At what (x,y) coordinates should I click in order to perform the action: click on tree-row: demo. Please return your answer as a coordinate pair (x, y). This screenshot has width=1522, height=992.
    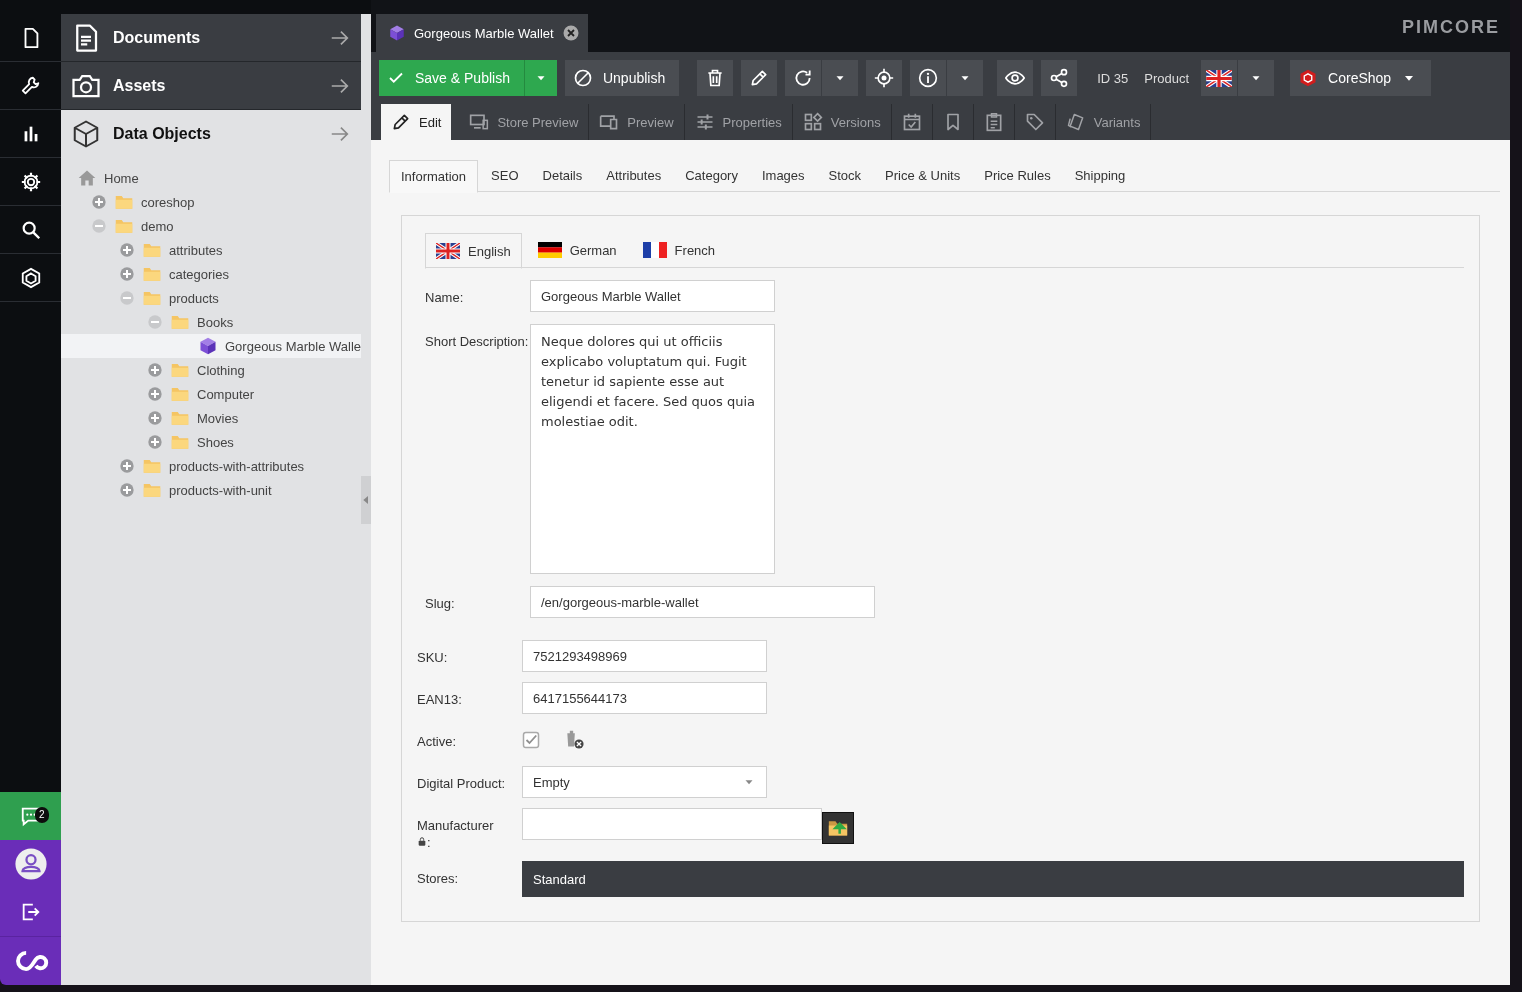
    Looking at the image, I should click on (211, 226).